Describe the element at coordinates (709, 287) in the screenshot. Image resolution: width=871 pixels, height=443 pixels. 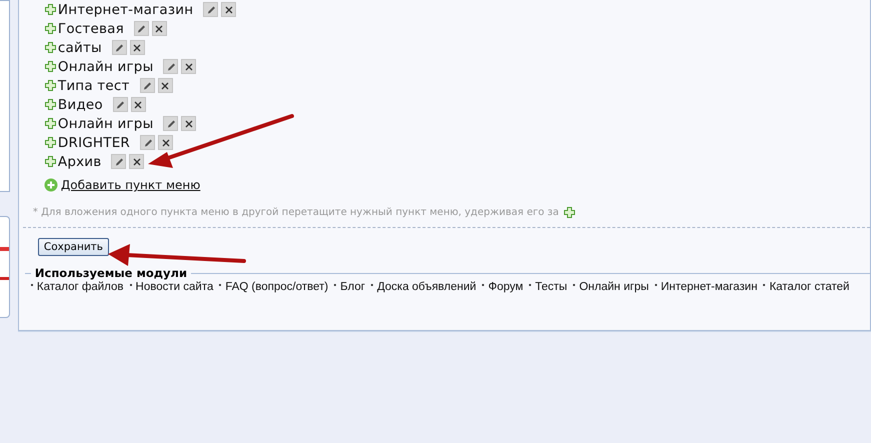
I see `module-name: Интернет-магазин` at that location.